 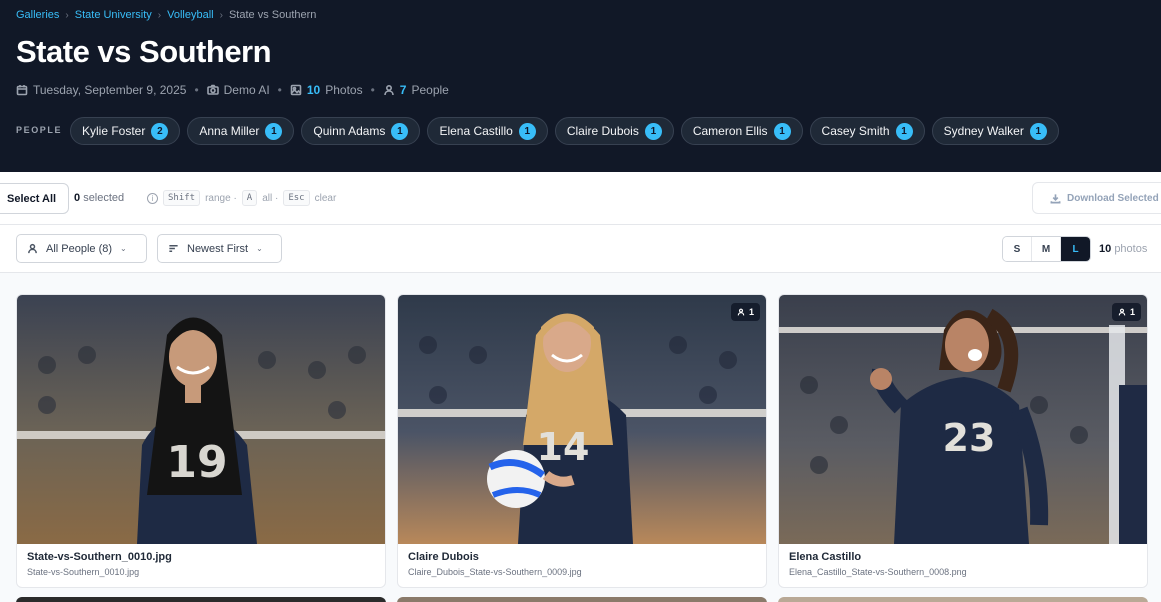 I want to click on page-title: State vs Southern, so click(x=144, y=51).